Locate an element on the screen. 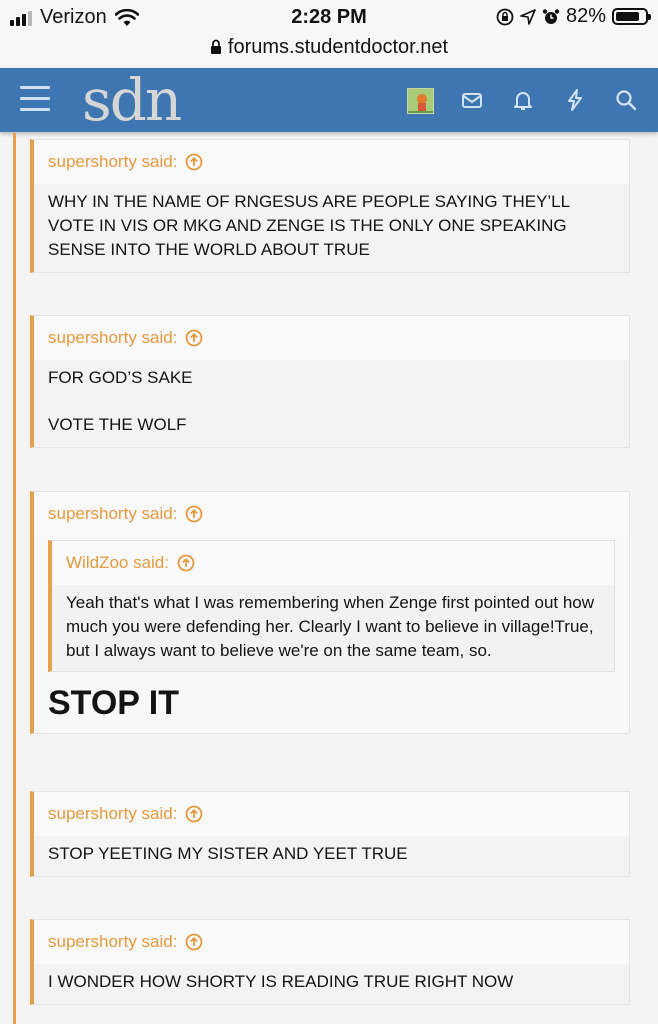  alarm-icon is located at coordinates (551, 16).